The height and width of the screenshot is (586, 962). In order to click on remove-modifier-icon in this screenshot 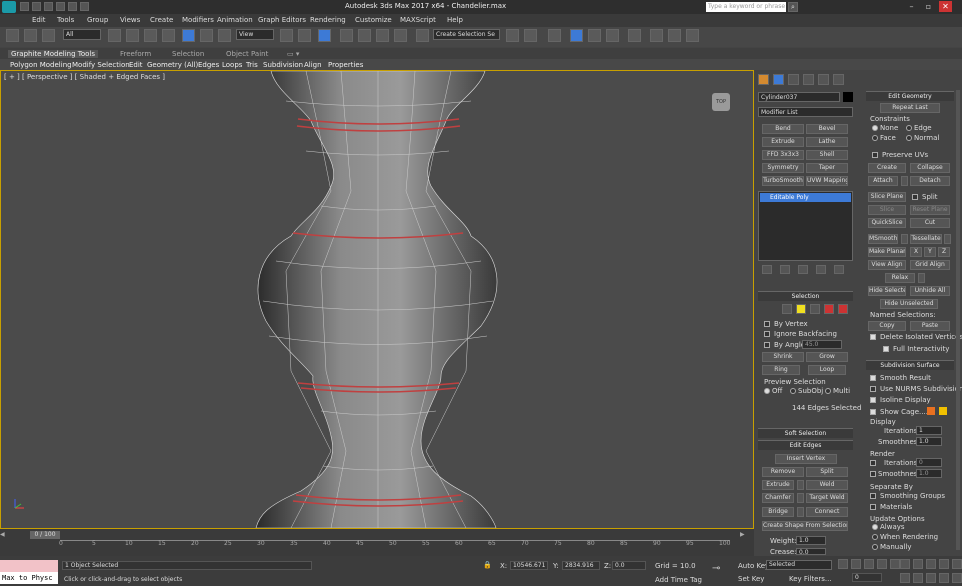, I will do `click(821, 269)`.